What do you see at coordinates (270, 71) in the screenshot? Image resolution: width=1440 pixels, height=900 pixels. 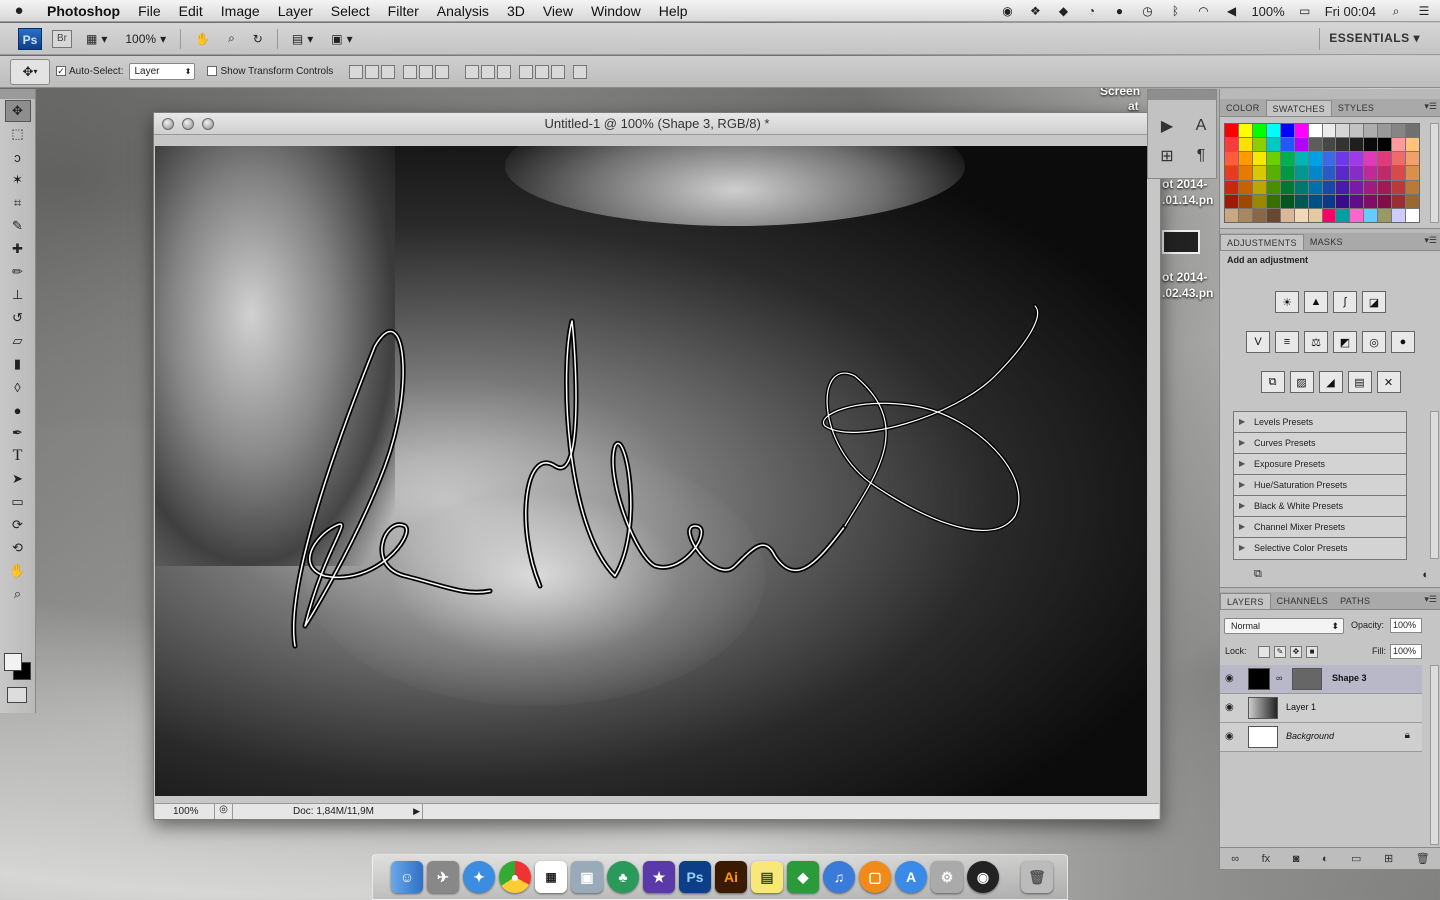 I see `show-transform-checkbox: Show Transform Controls` at bounding box center [270, 71].